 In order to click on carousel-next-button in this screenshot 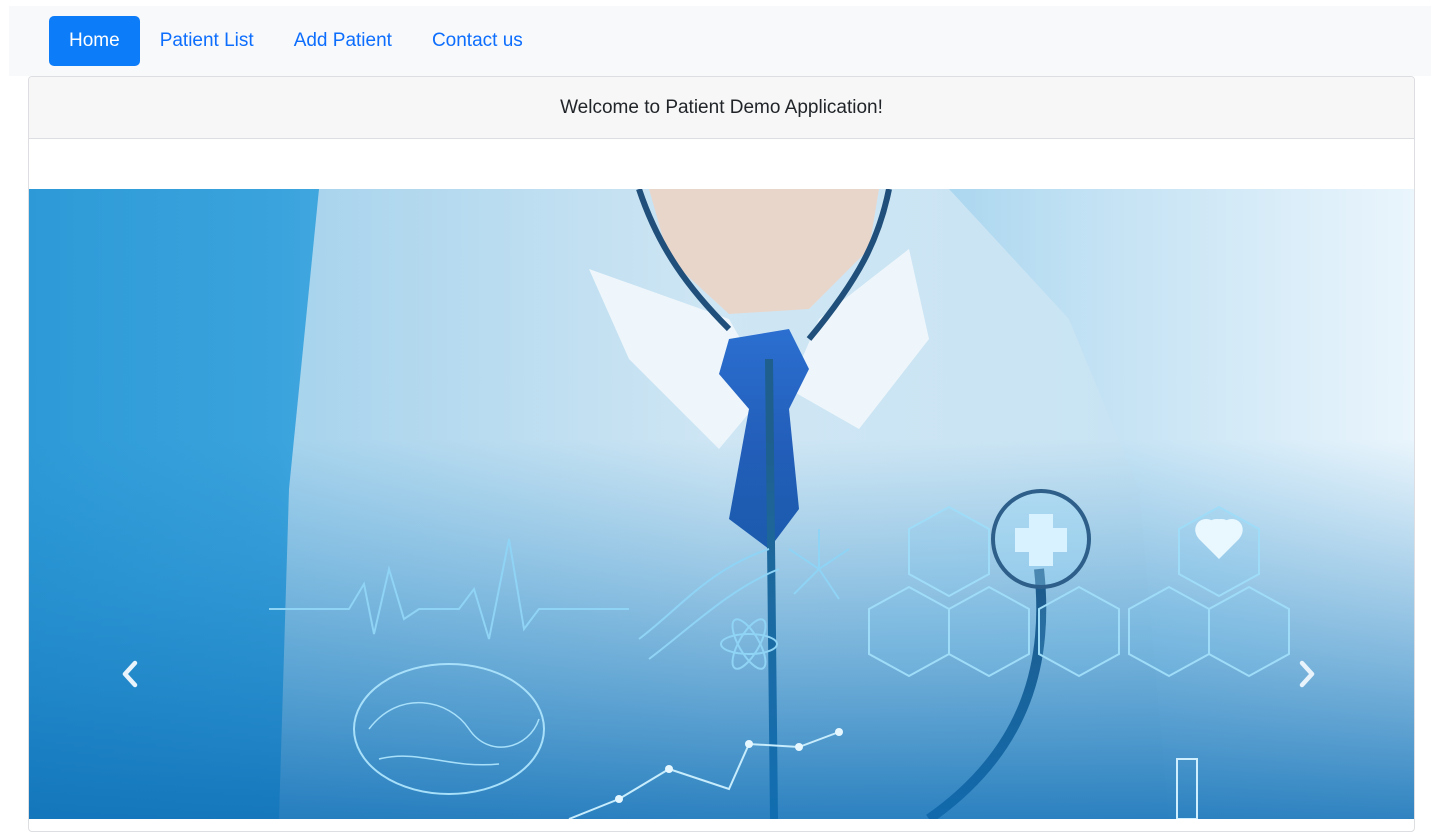, I will do `click(1311, 674)`.